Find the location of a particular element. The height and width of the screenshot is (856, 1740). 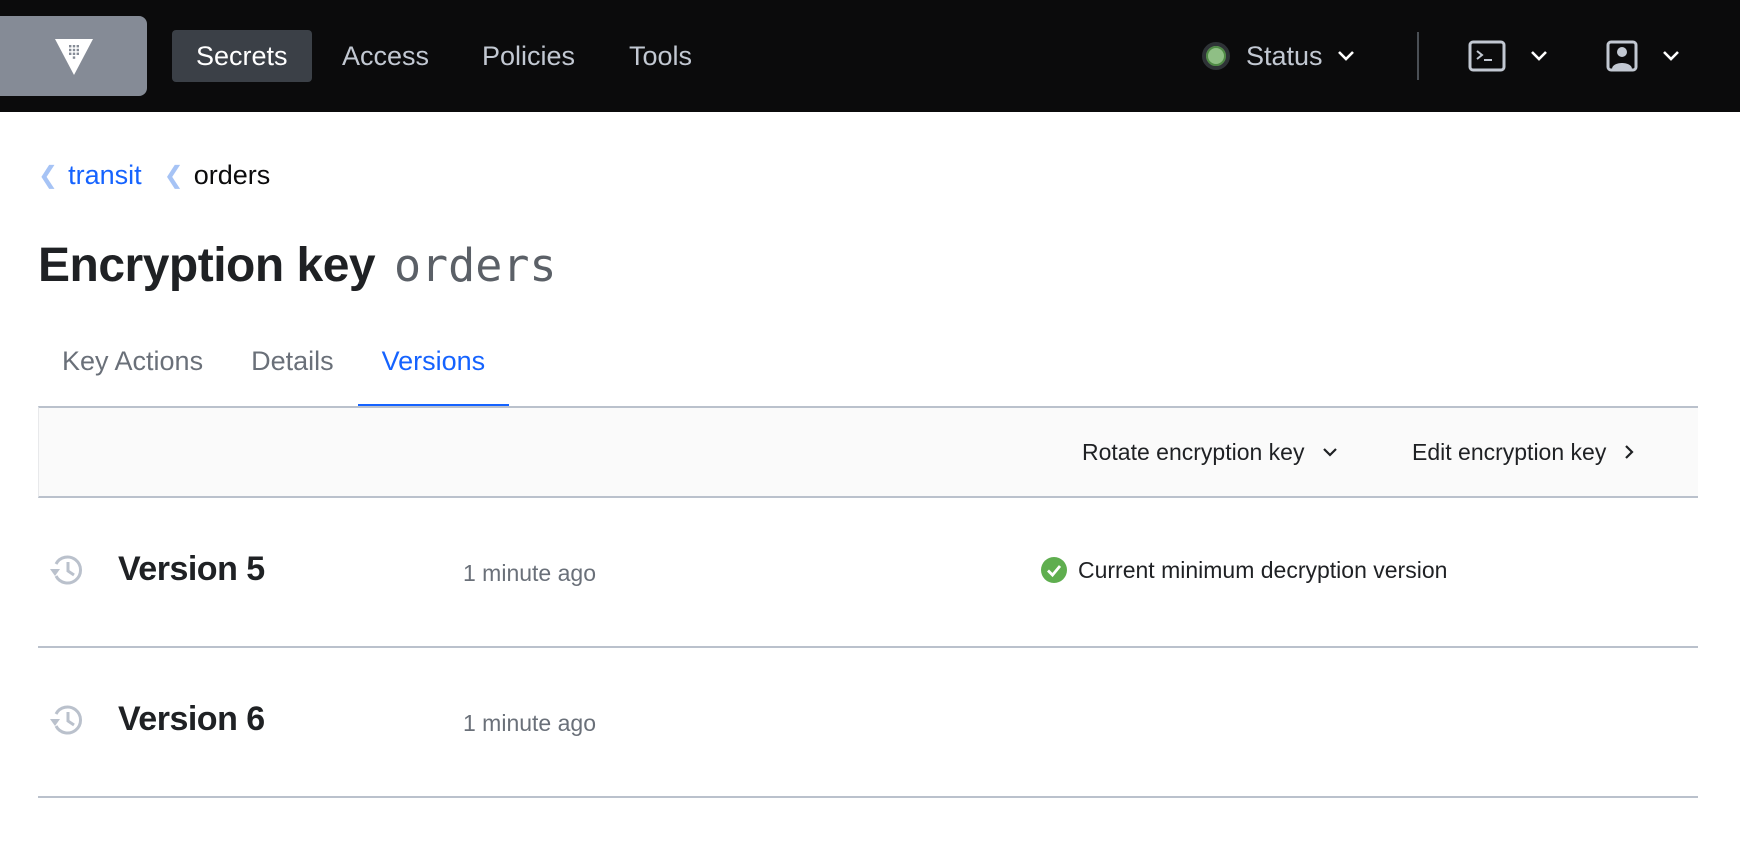

vault-logo-icon is located at coordinates (73, 57).